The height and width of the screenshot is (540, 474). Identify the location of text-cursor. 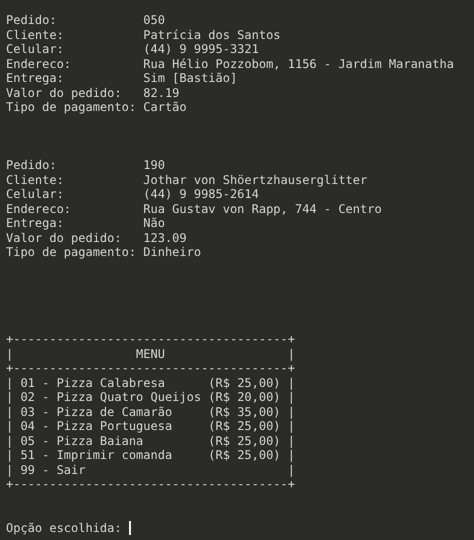
(129, 527).